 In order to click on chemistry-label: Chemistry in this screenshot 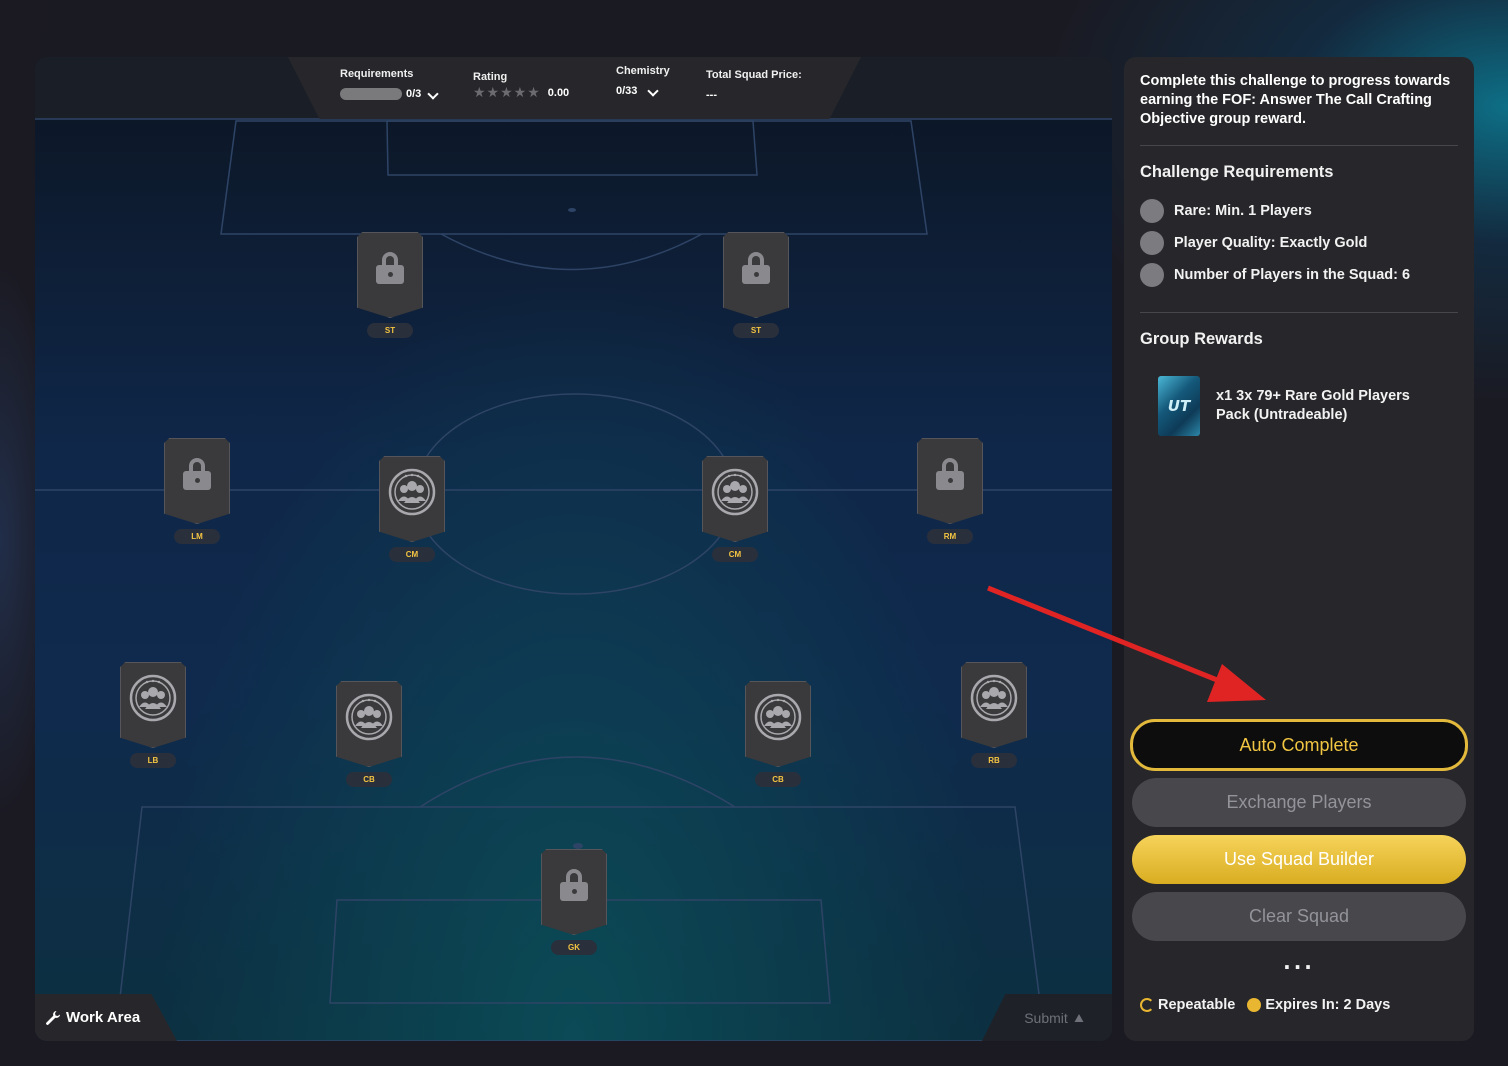, I will do `click(643, 71)`.